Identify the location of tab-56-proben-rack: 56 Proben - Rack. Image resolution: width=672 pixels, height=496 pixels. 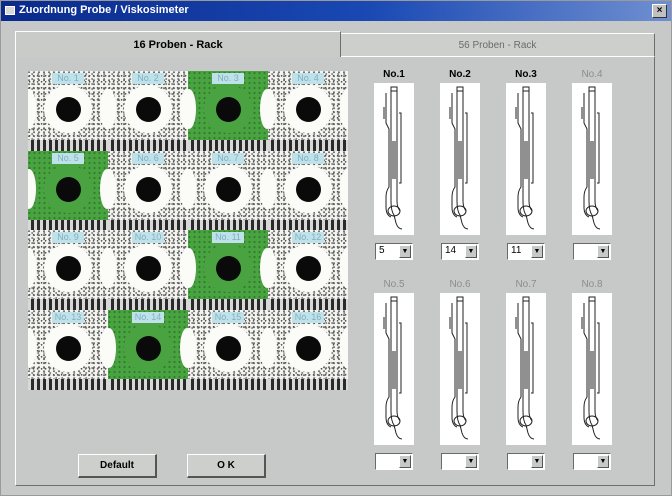
(498, 45).